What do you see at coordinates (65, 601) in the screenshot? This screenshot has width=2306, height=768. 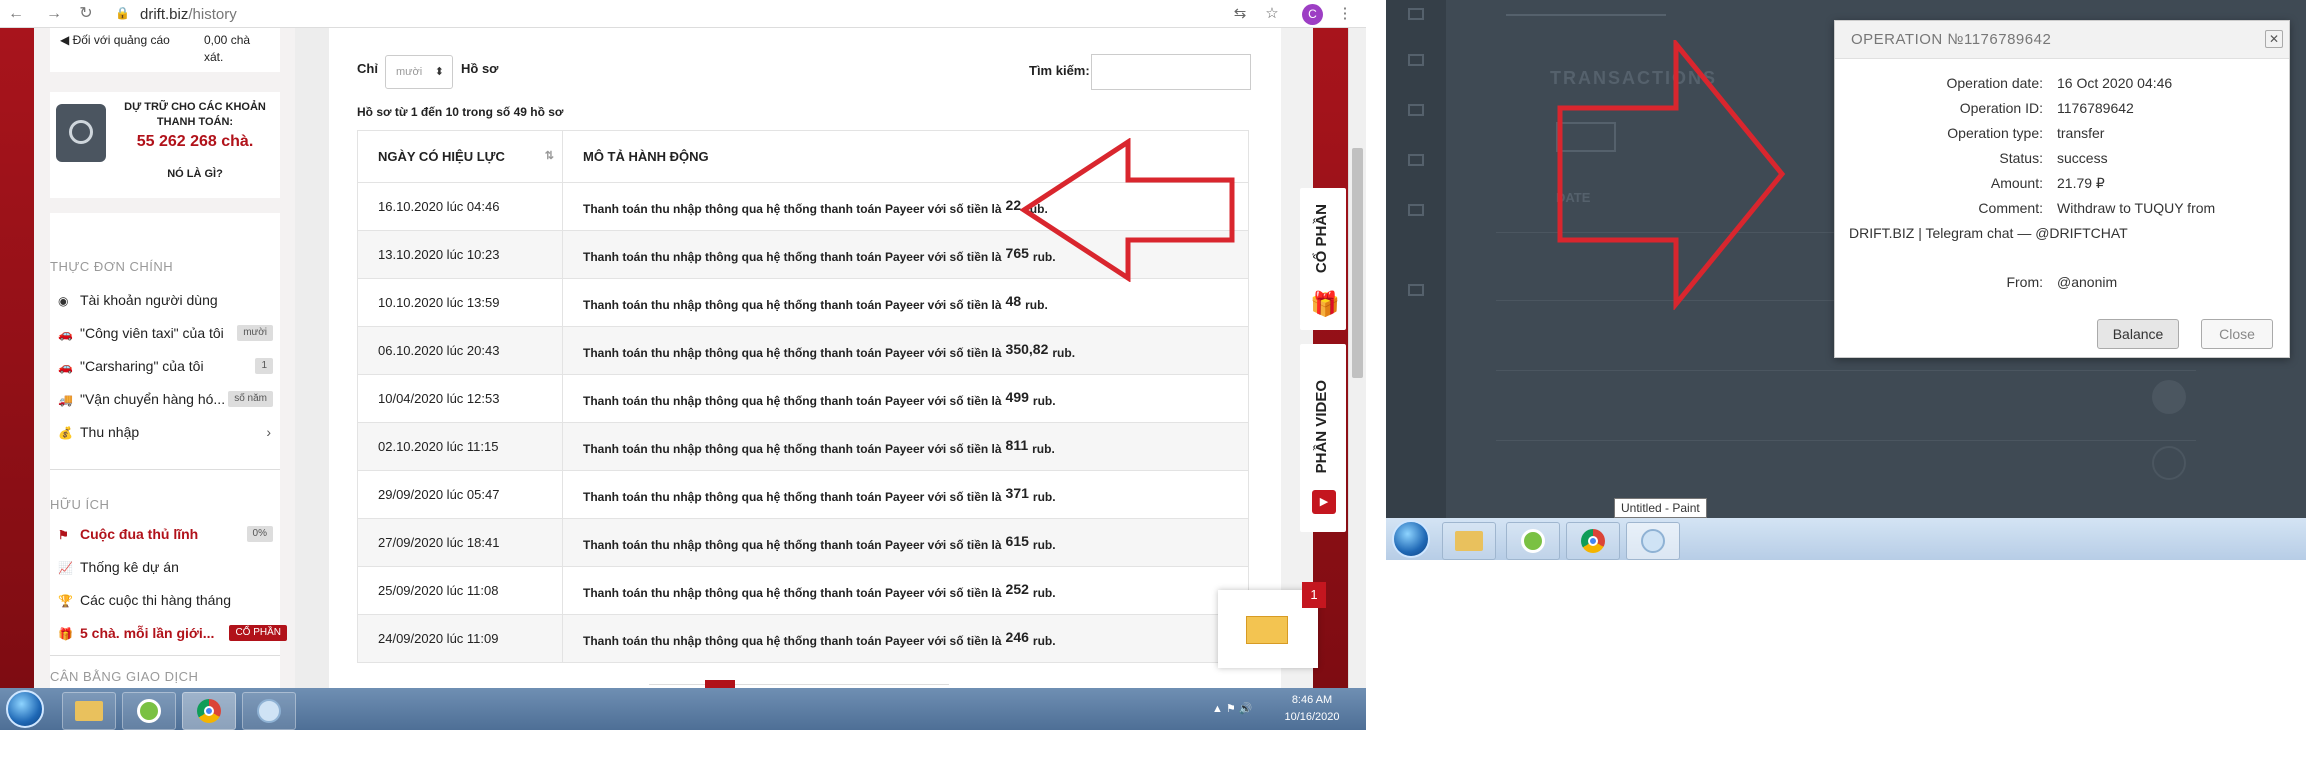 I see `trophy-icon: 🏆` at bounding box center [65, 601].